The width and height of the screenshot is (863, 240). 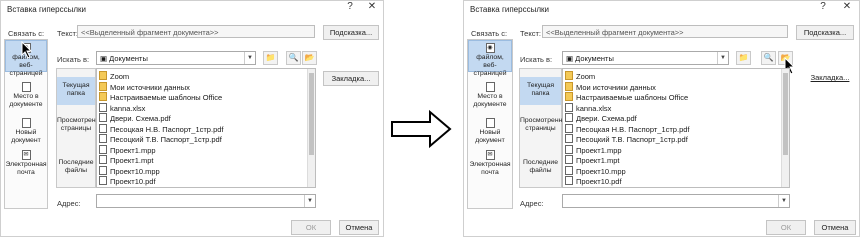 I want to click on dialog-title: Вставка гиперссылки, so click(x=46, y=9).